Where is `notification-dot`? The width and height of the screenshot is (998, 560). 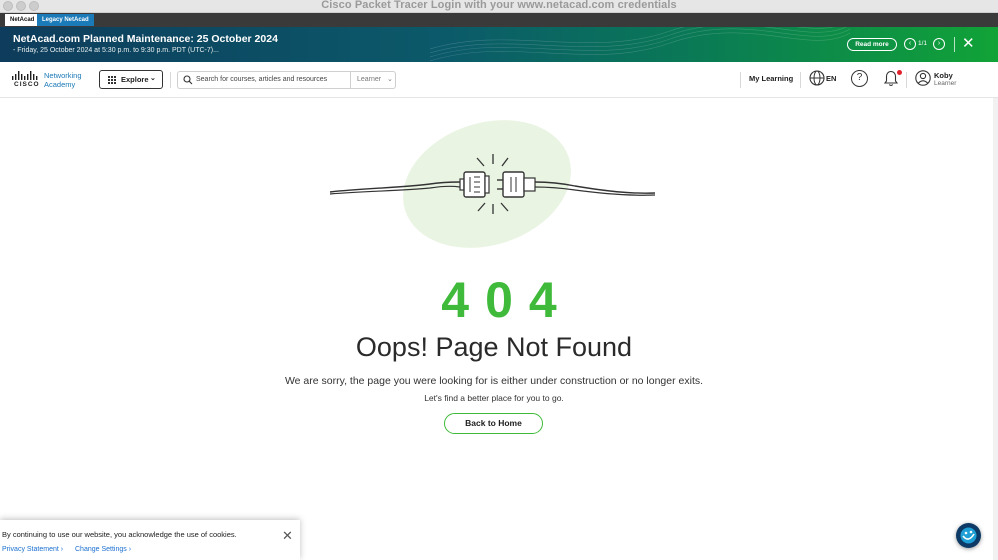 notification-dot is located at coordinates (899, 72).